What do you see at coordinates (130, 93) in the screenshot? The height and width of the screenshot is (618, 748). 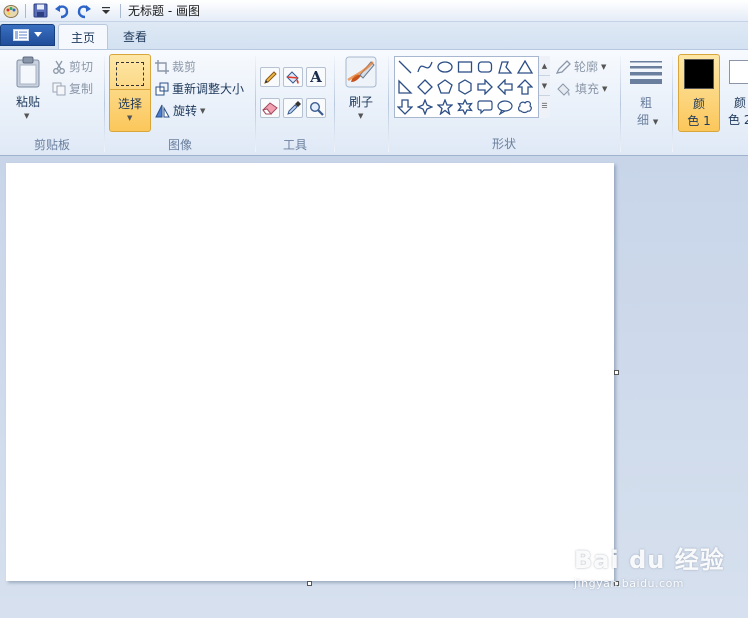 I see `select-button: 选择 ▼` at bounding box center [130, 93].